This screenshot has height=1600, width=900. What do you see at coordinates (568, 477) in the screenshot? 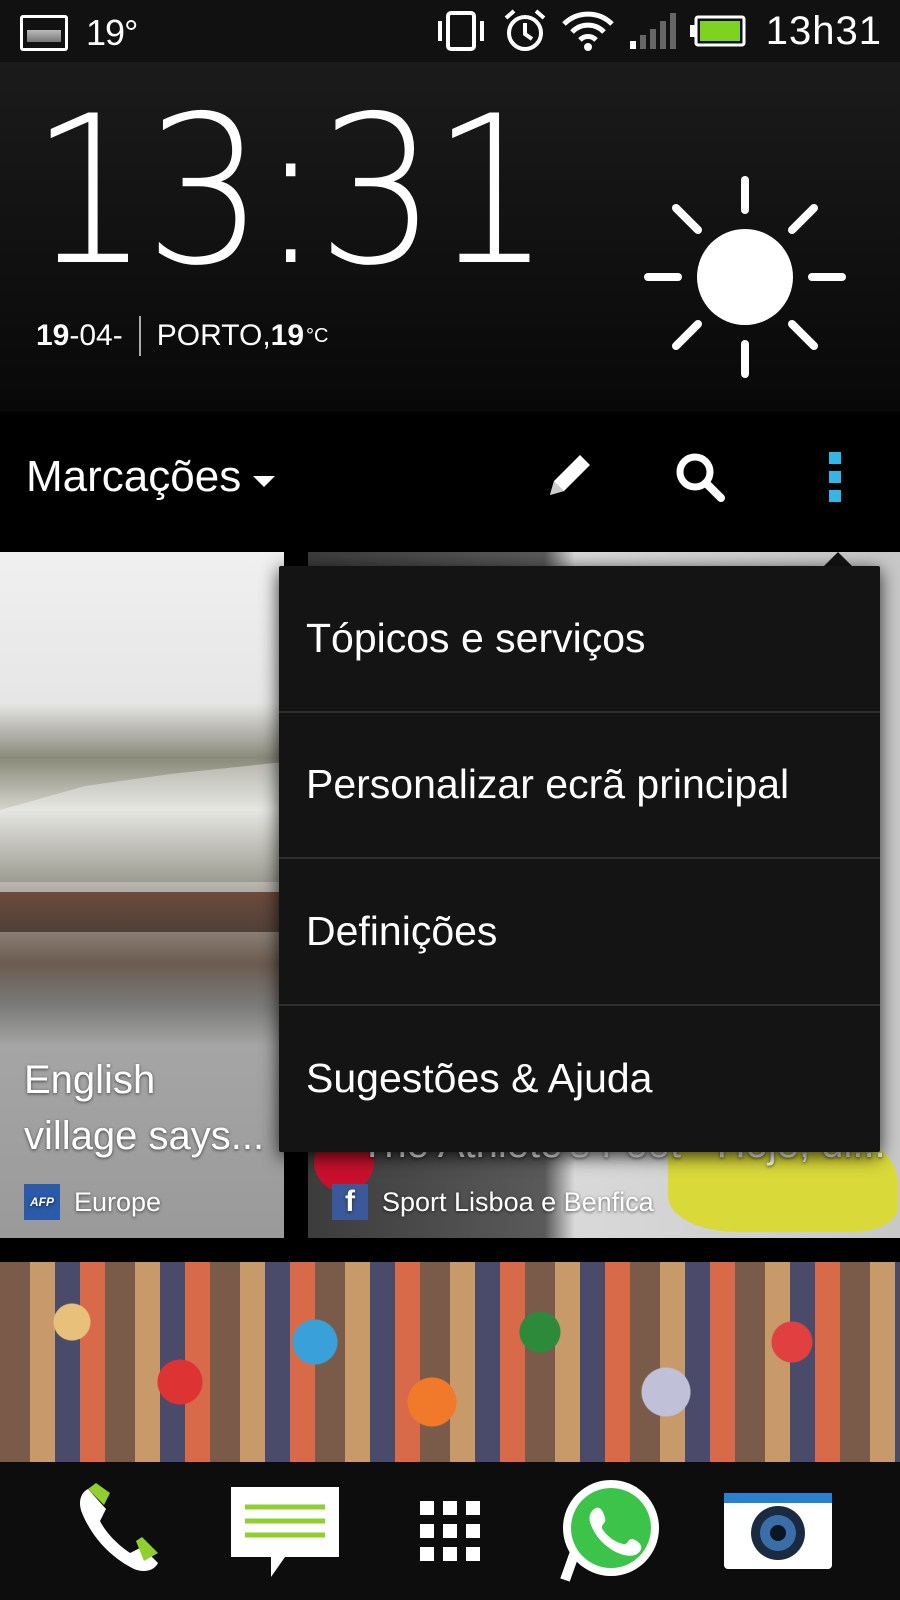
I see `pencil-icon` at bounding box center [568, 477].